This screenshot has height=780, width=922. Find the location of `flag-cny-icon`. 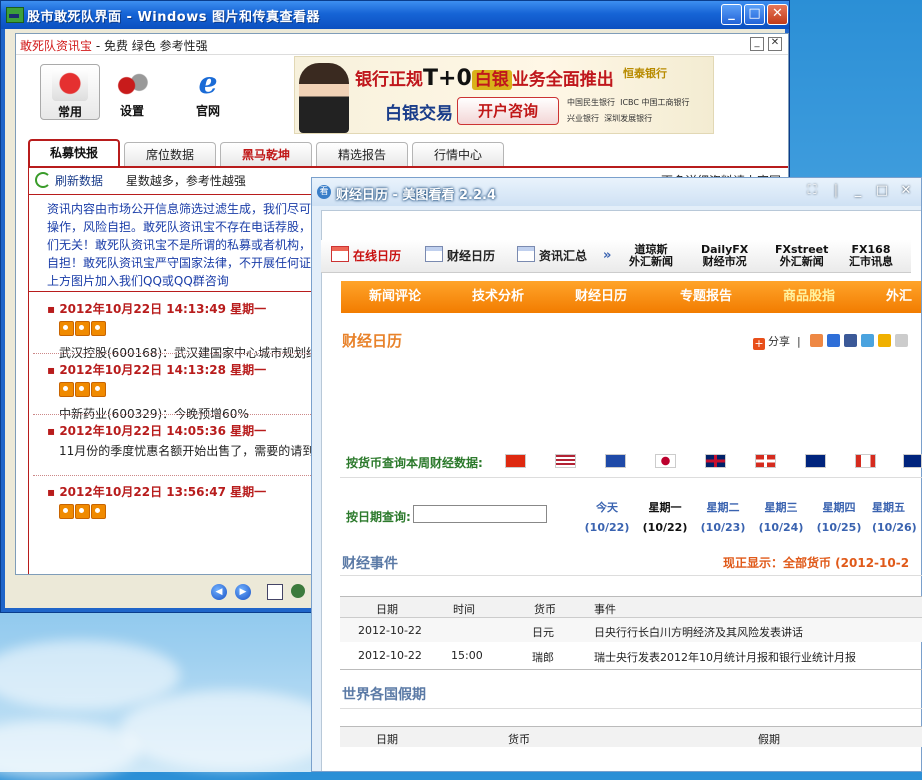

flag-cny-icon is located at coordinates (515, 461).